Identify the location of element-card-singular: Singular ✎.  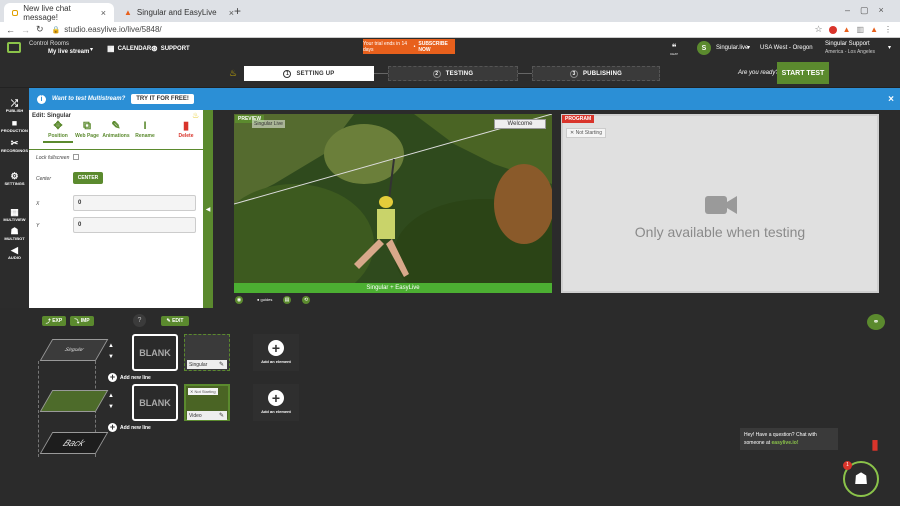
(207, 352).